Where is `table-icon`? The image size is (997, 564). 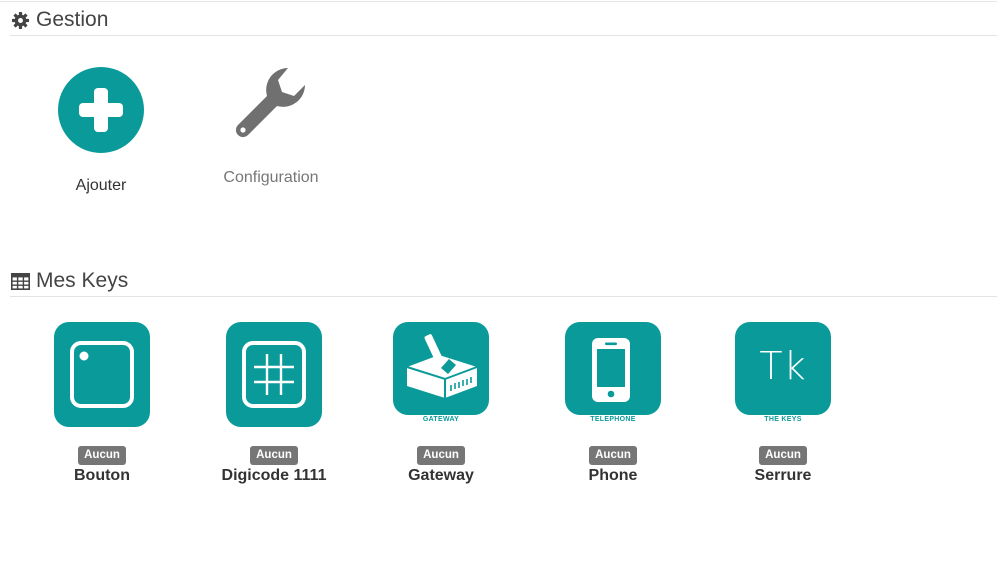 table-icon is located at coordinates (20, 281).